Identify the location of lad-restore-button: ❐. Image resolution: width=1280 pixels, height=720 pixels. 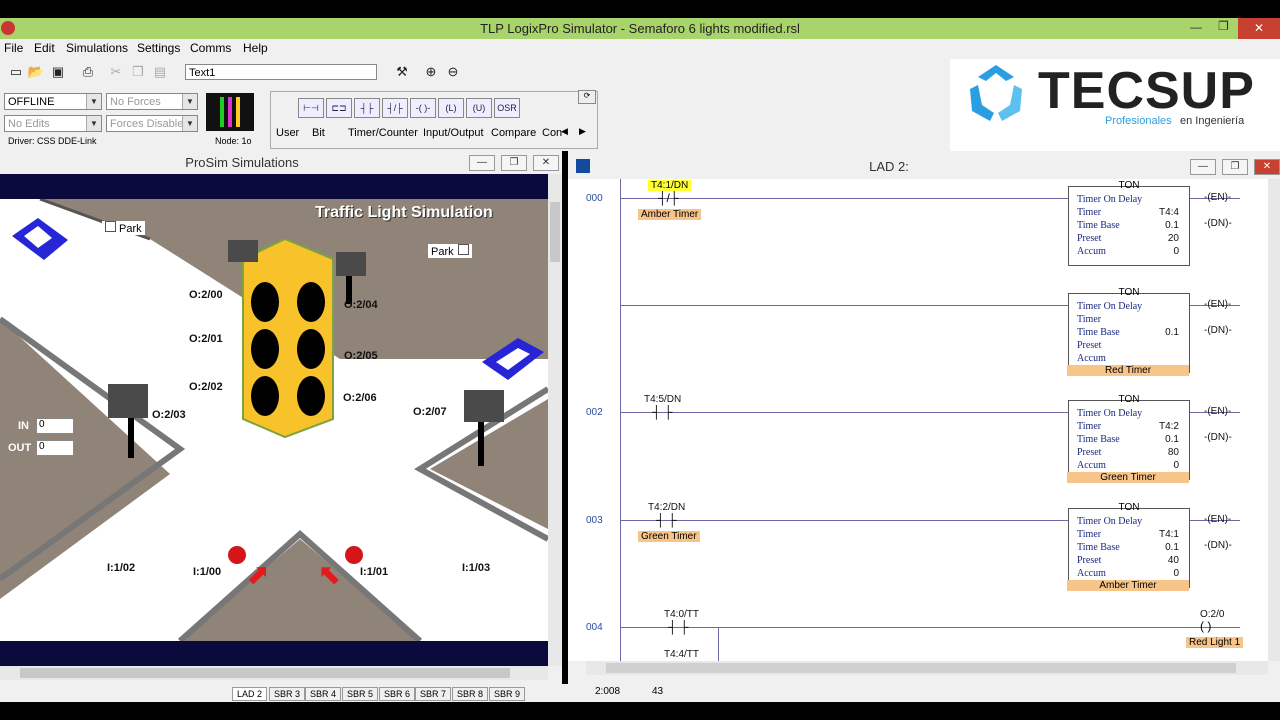
(1235, 167).